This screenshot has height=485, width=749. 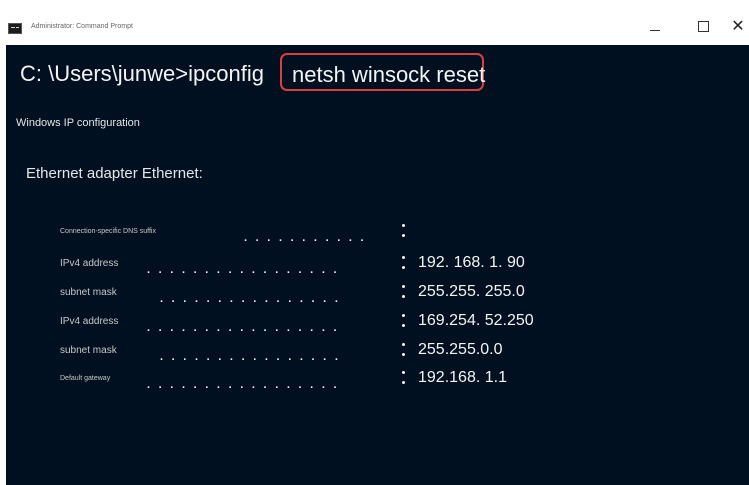 What do you see at coordinates (471, 291) in the screenshot?
I see `config-value: 255.255. 255.0` at bounding box center [471, 291].